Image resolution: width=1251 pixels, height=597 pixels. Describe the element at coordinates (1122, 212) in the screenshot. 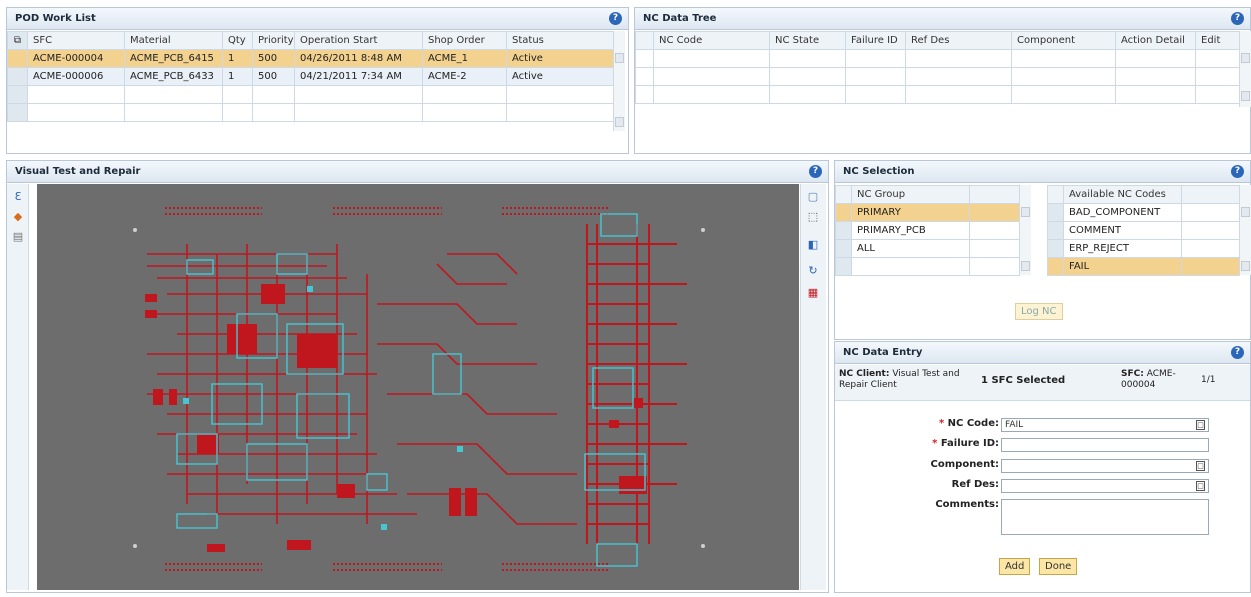

I see `nc-code-item: BAD_COMPONENT` at that location.